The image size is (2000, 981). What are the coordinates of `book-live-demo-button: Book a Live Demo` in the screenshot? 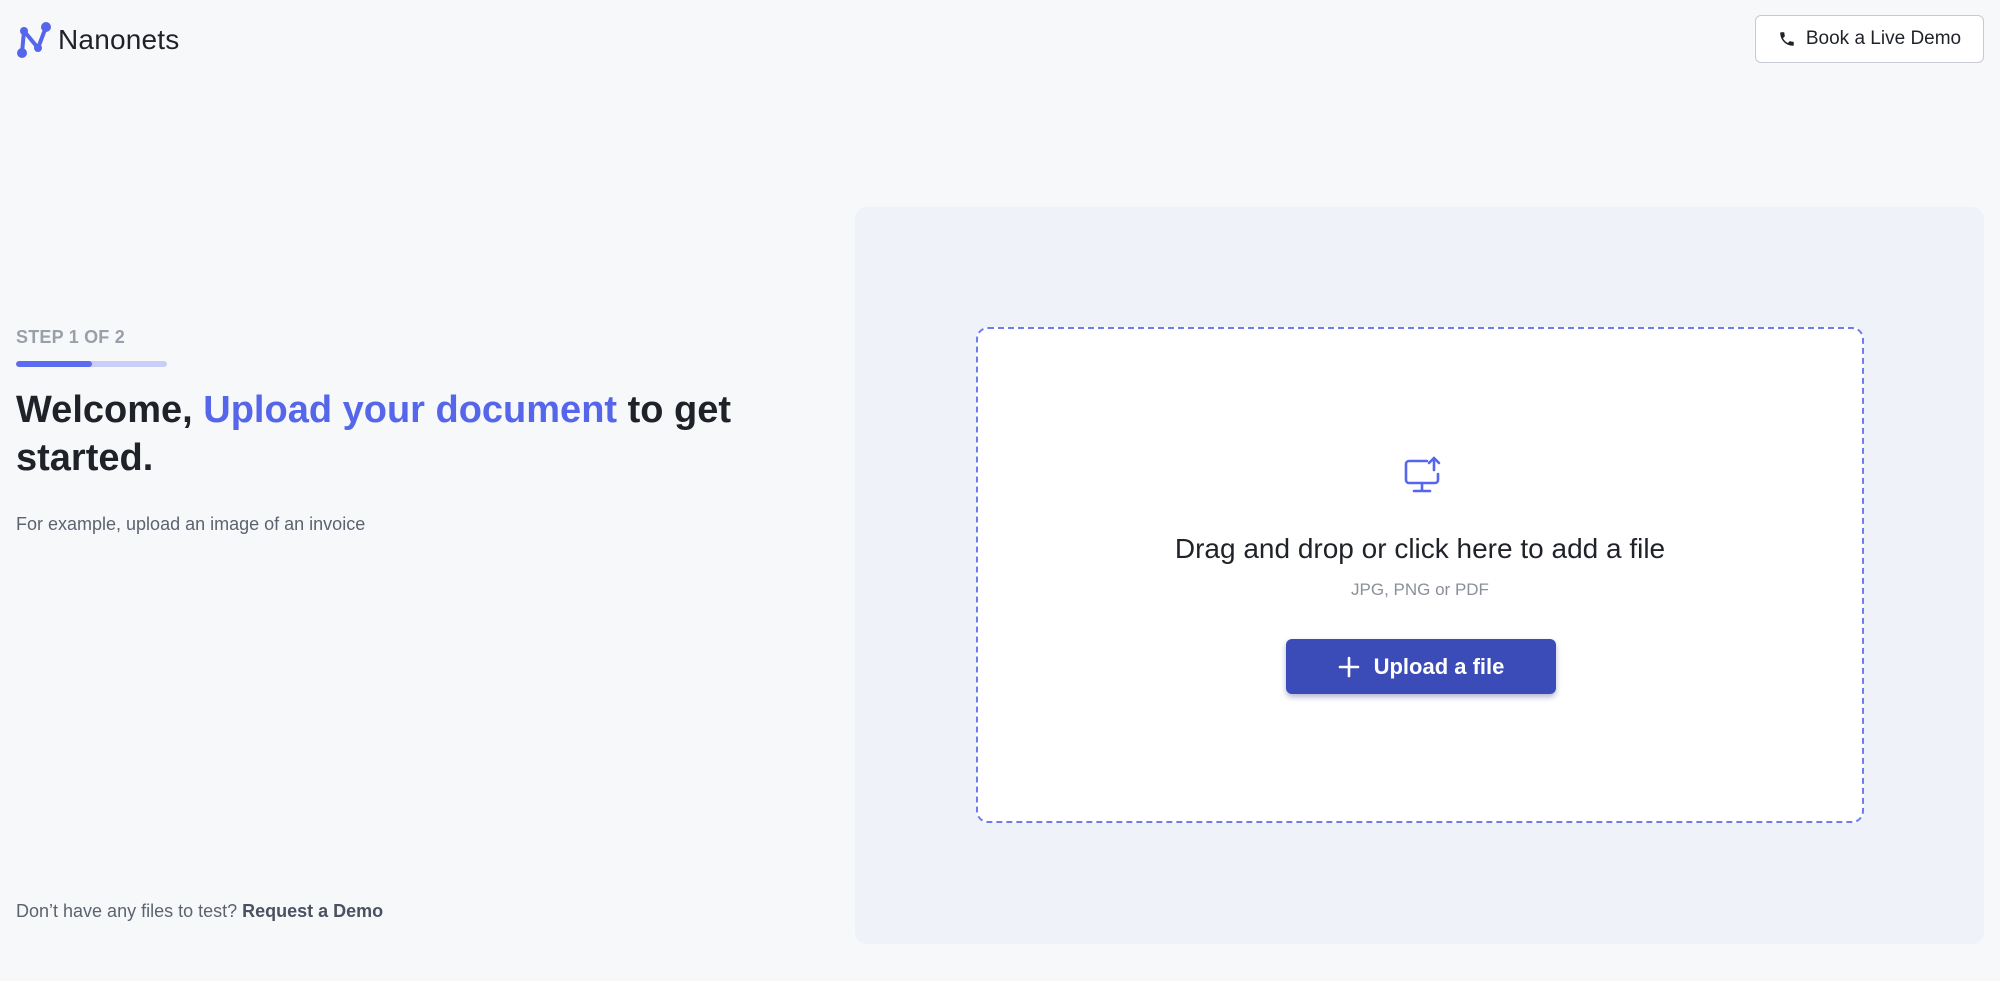 It's located at (1869, 39).